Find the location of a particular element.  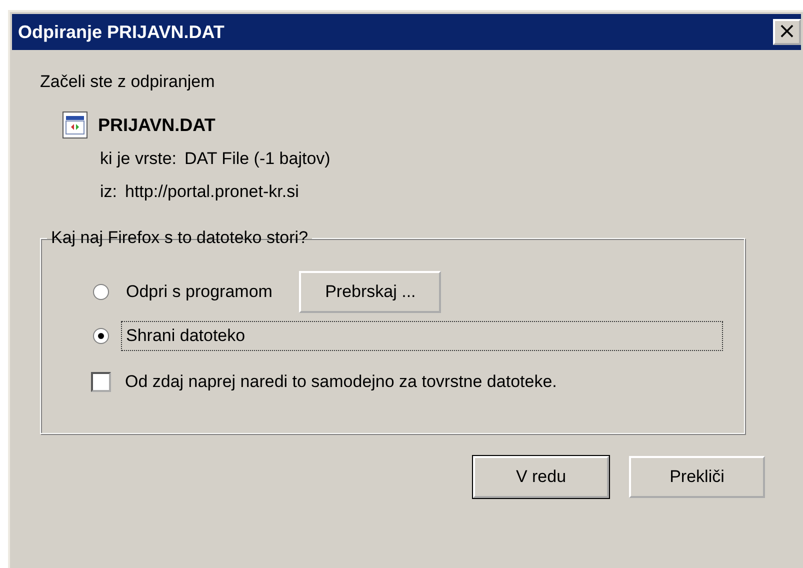

file-name: PRIJAVN.DAT is located at coordinates (157, 125).